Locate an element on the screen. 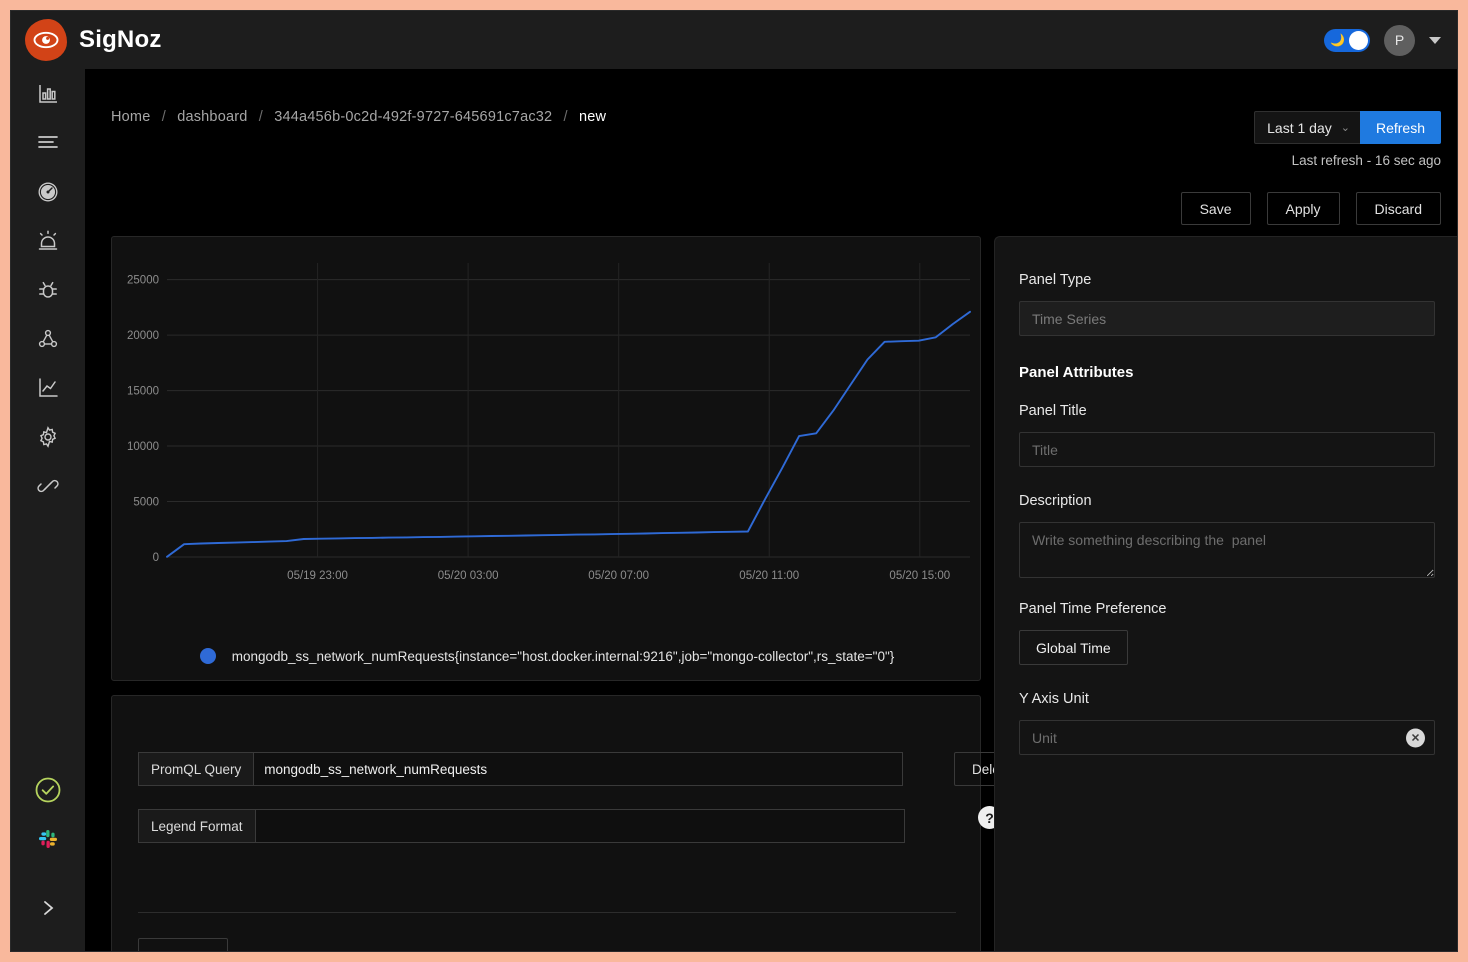 This screenshot has height=962, width=1468. service-map-icon is located at coordinates (48, 339).